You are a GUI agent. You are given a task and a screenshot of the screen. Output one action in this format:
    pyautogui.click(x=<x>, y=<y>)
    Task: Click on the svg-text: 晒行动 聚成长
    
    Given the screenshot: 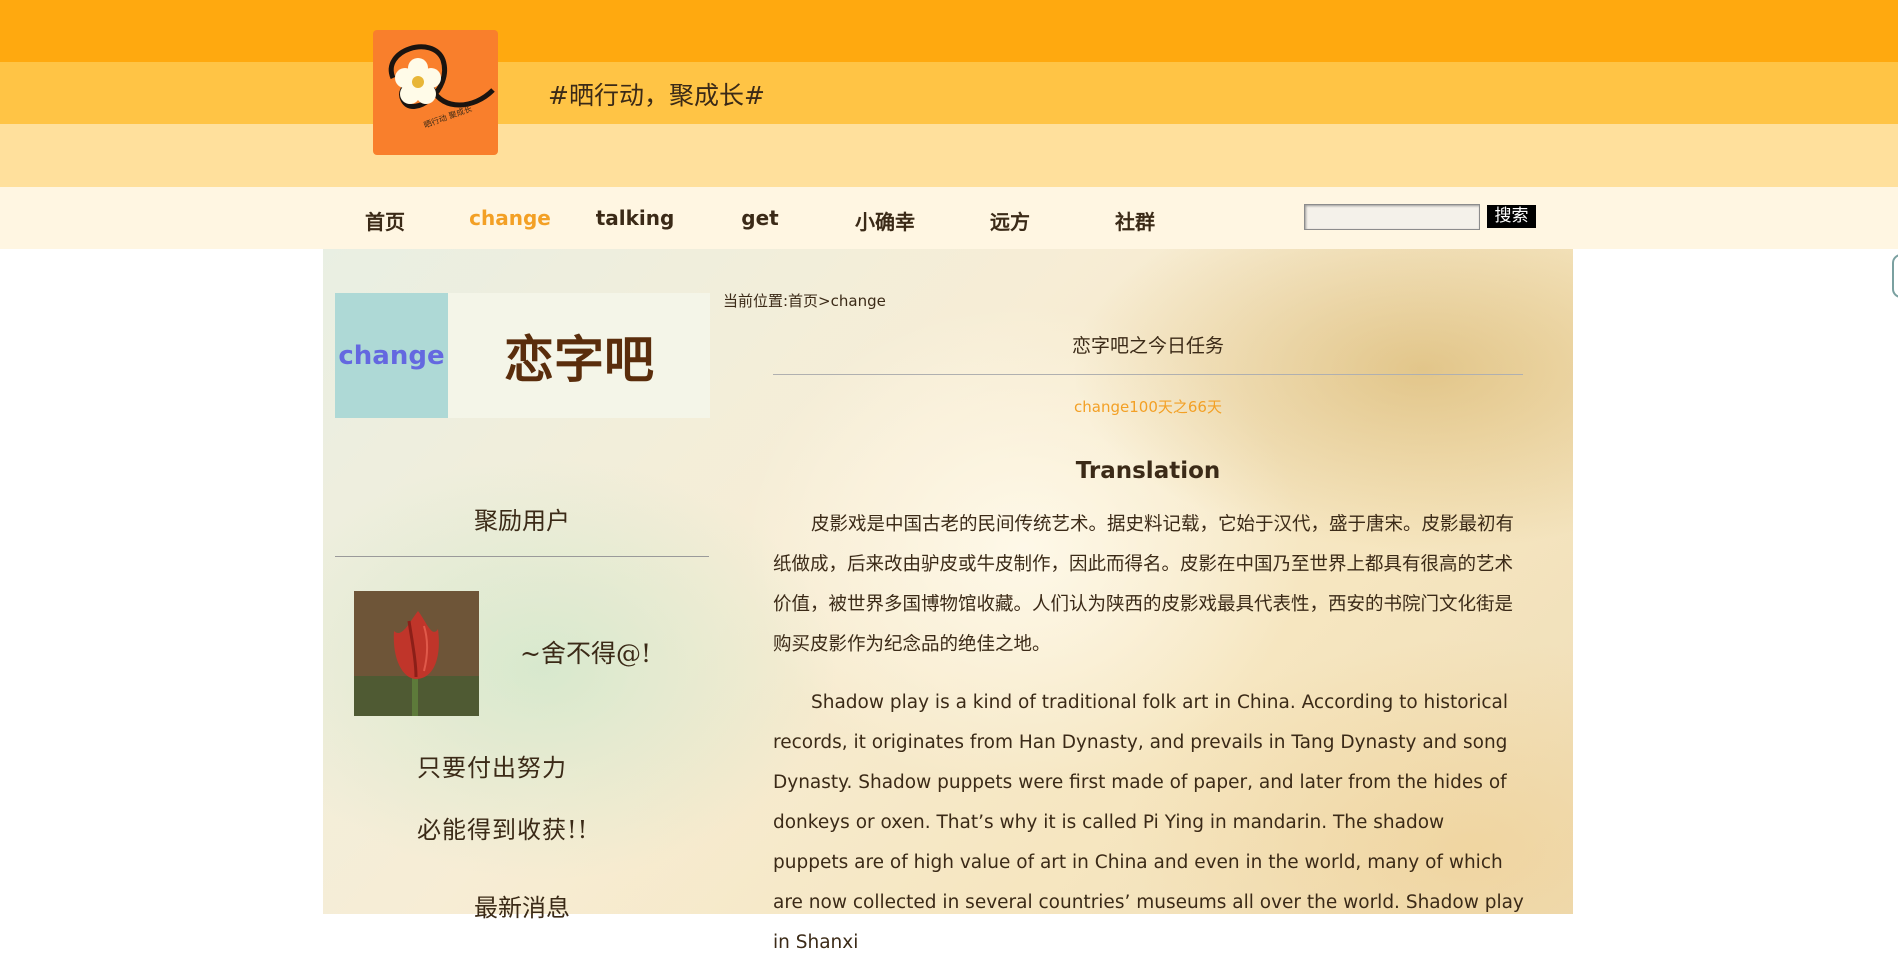 What is the action you would take?
    pyautogui.click(x=447, y=116)
    